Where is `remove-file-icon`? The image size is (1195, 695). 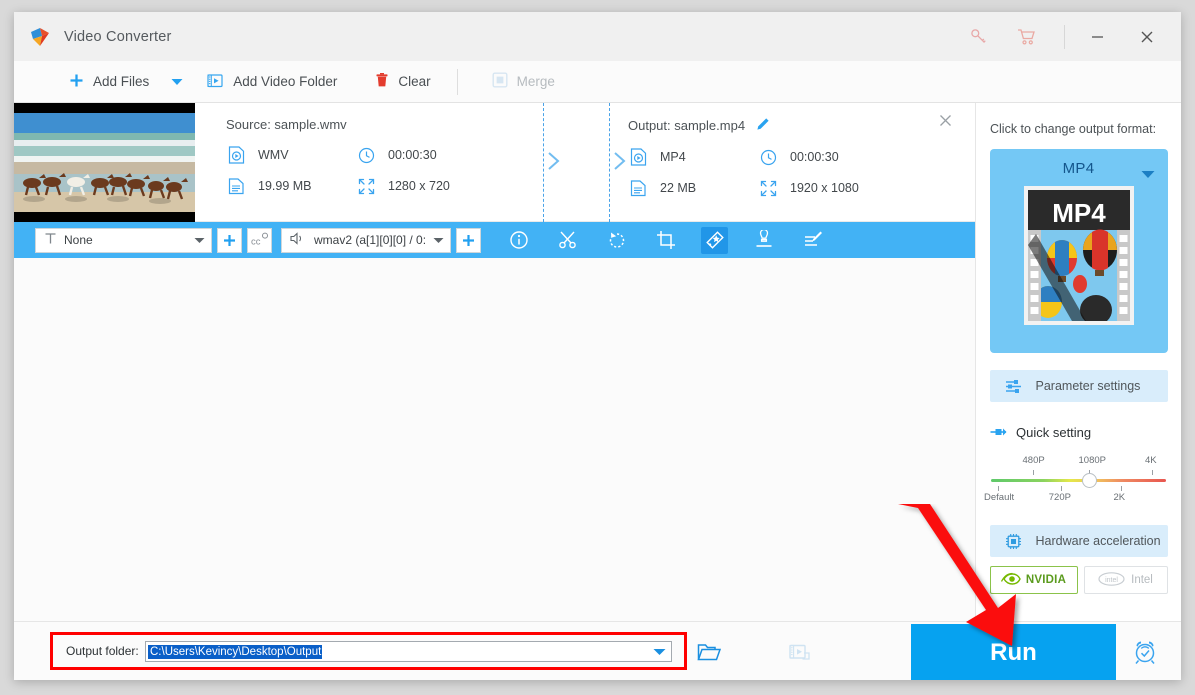 remove-file-icon is located at coordinates (945, 123).